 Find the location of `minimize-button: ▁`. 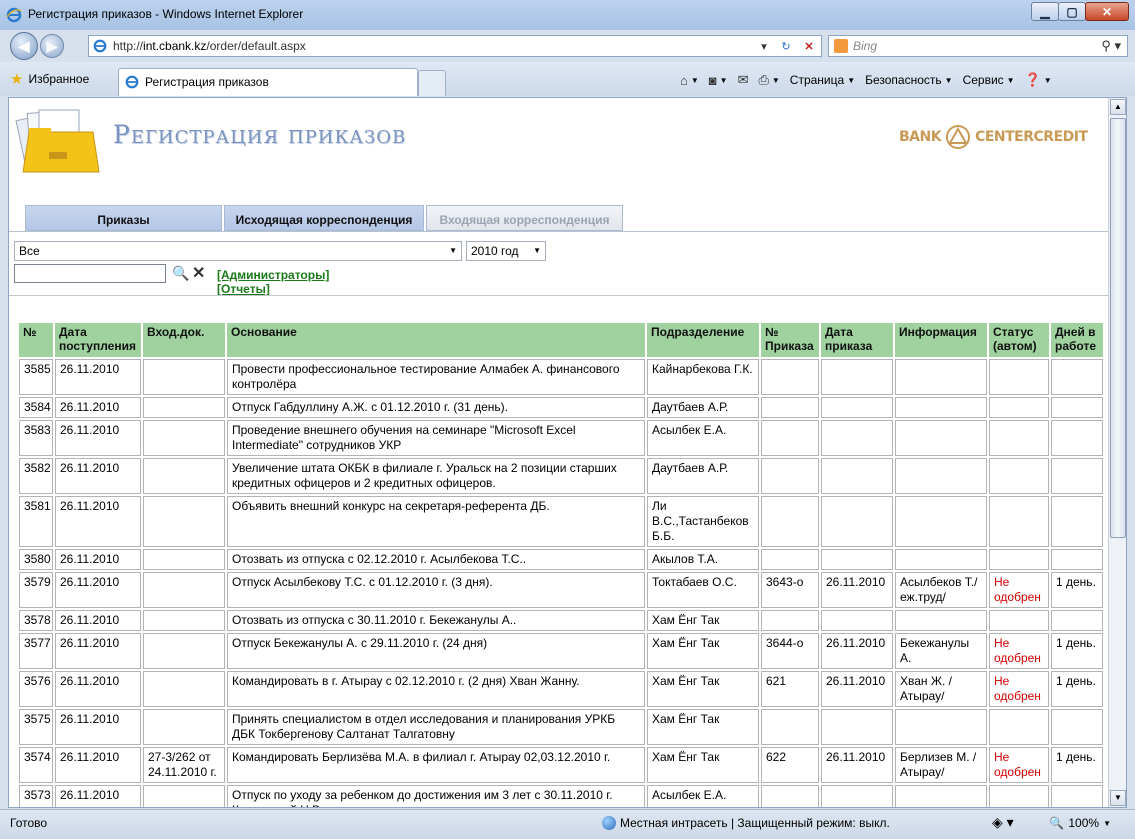

minimize-button: ▁ is located at coordinates (1045, 11).